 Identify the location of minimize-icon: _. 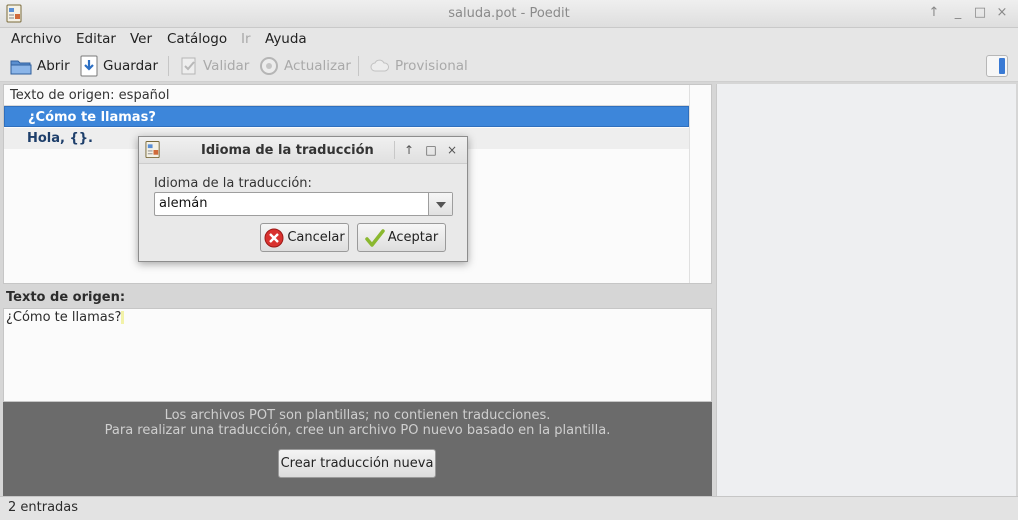
(958, 13).